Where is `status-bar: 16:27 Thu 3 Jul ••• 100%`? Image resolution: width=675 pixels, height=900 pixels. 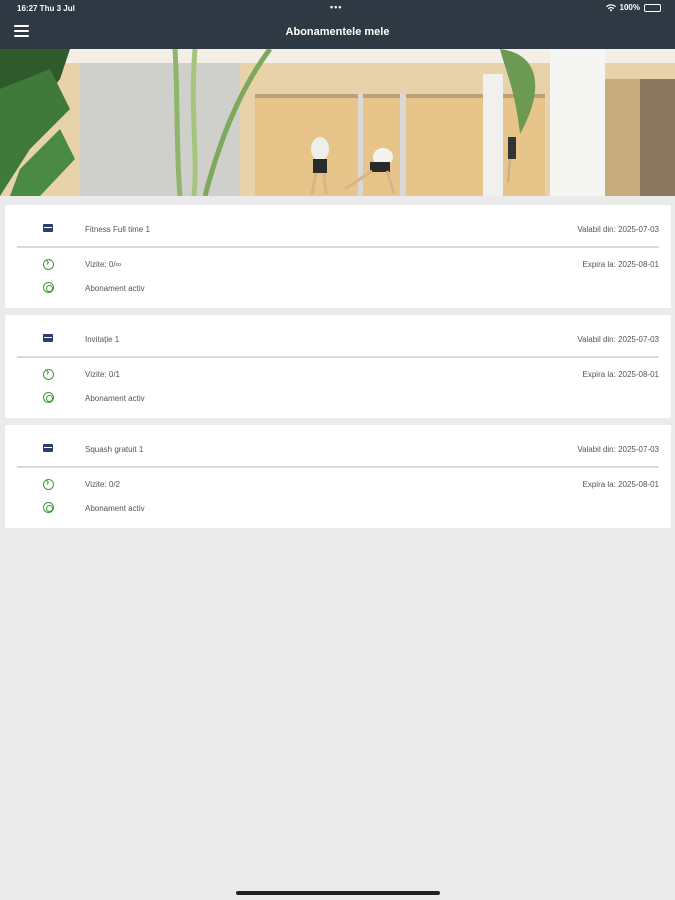
status-bar: 16:27 Thu 3 Jul ••• 100% is located at coordinates (337, 9).